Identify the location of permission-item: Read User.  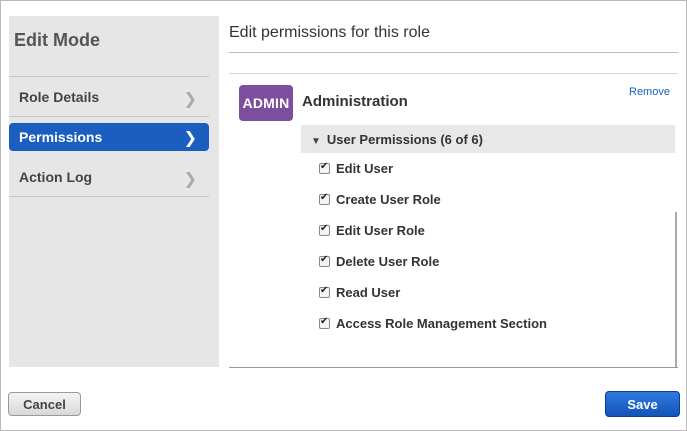
(433, 300).